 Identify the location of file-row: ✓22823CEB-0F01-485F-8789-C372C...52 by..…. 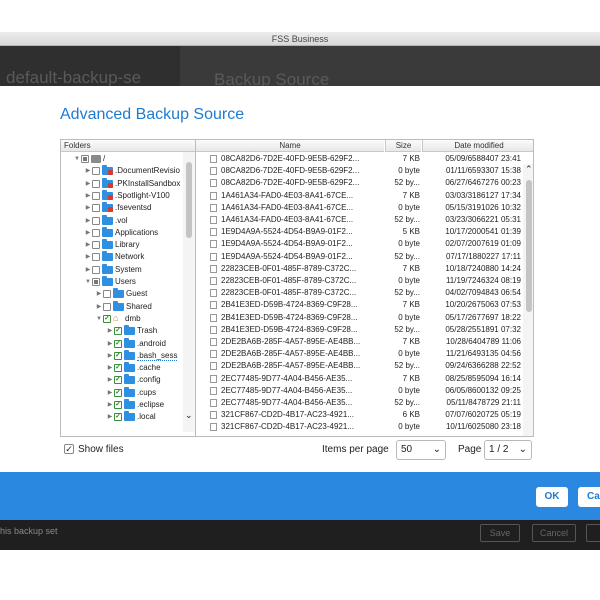
(364, 293).